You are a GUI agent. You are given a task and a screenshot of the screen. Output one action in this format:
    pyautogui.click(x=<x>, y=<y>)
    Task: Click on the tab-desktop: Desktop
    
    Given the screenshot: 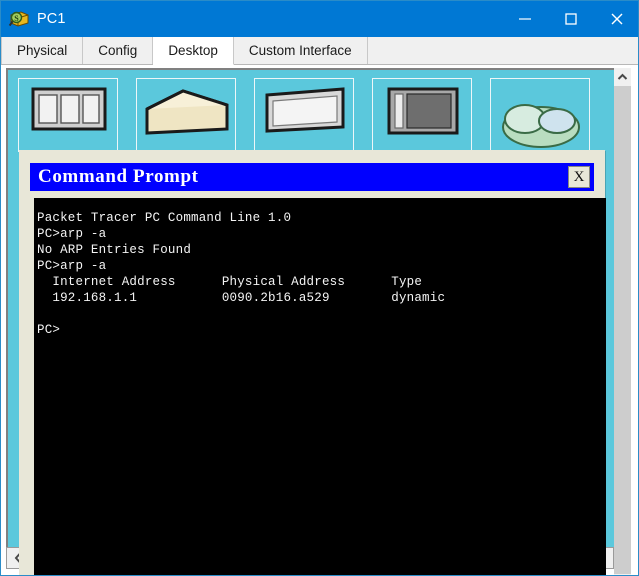 What is the action you would take?
    pyautogui.click(x=193, y=51)
    